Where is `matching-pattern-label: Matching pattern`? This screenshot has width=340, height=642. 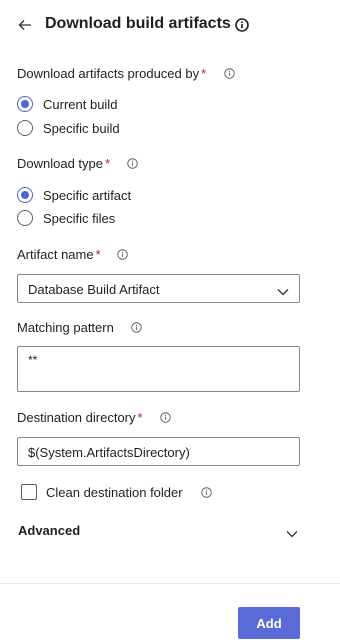
matching-pattern-label: Matching pattern is located at coordinates (65, 327).